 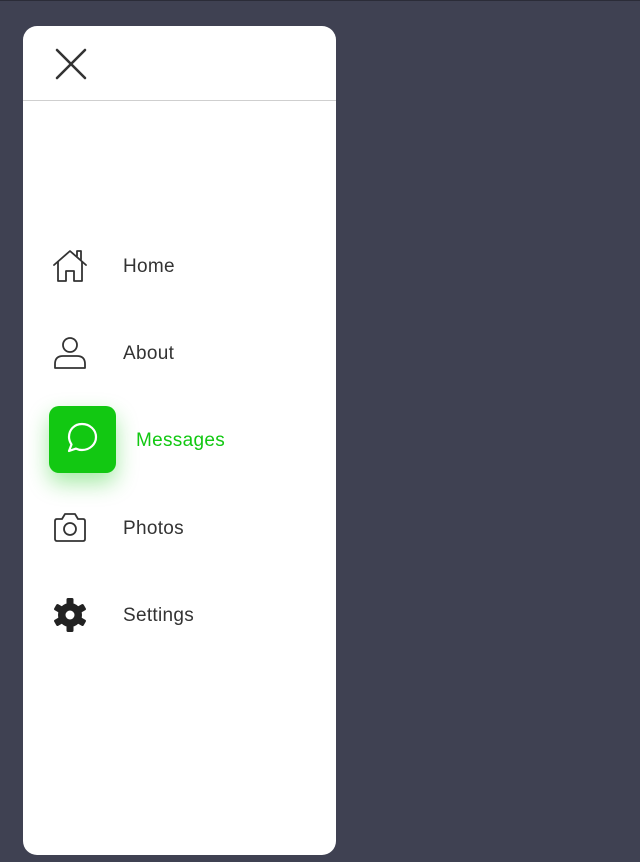 What do you see at coordinates (149, 266) in the screenshot?
I see `nav-label-home: Home` at bounding box center [149, 266].